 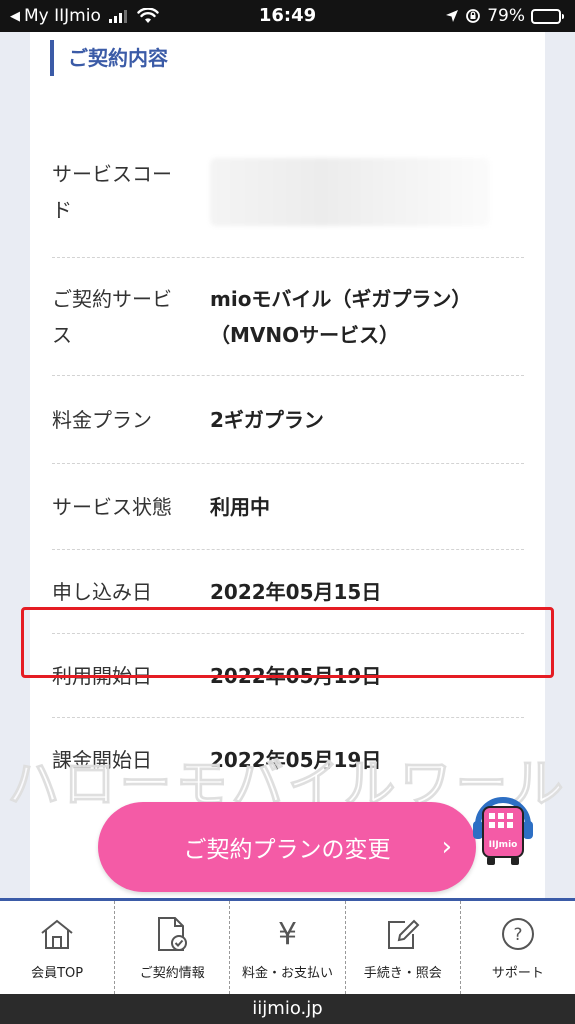 What do you see at coordinates (547, 16) in the screenshot?
I see `battery-icon` at bounding box center [547, 16].